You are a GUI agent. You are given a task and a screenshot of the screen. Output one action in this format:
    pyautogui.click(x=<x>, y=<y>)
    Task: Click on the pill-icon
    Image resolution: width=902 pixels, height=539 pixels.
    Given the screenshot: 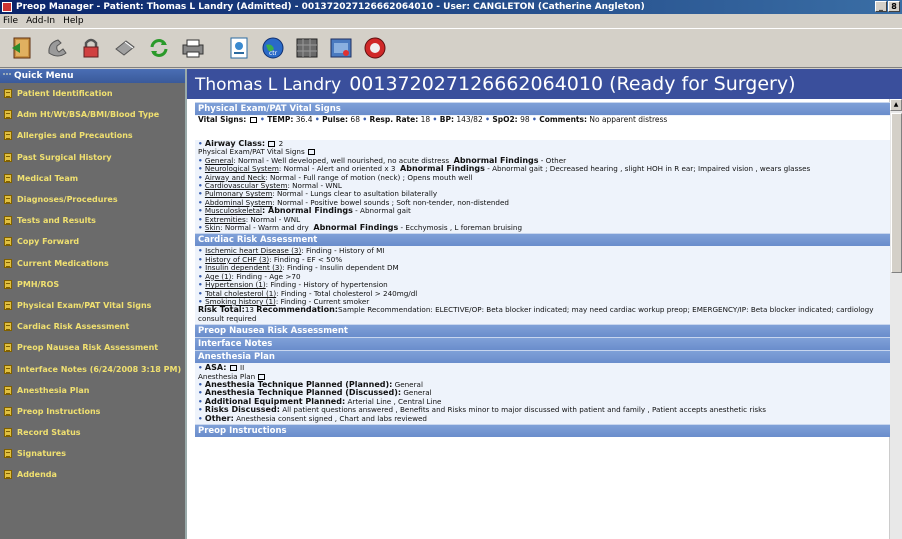 What is the action you would take?
    pyautogui.click(x=125, y=48)
    